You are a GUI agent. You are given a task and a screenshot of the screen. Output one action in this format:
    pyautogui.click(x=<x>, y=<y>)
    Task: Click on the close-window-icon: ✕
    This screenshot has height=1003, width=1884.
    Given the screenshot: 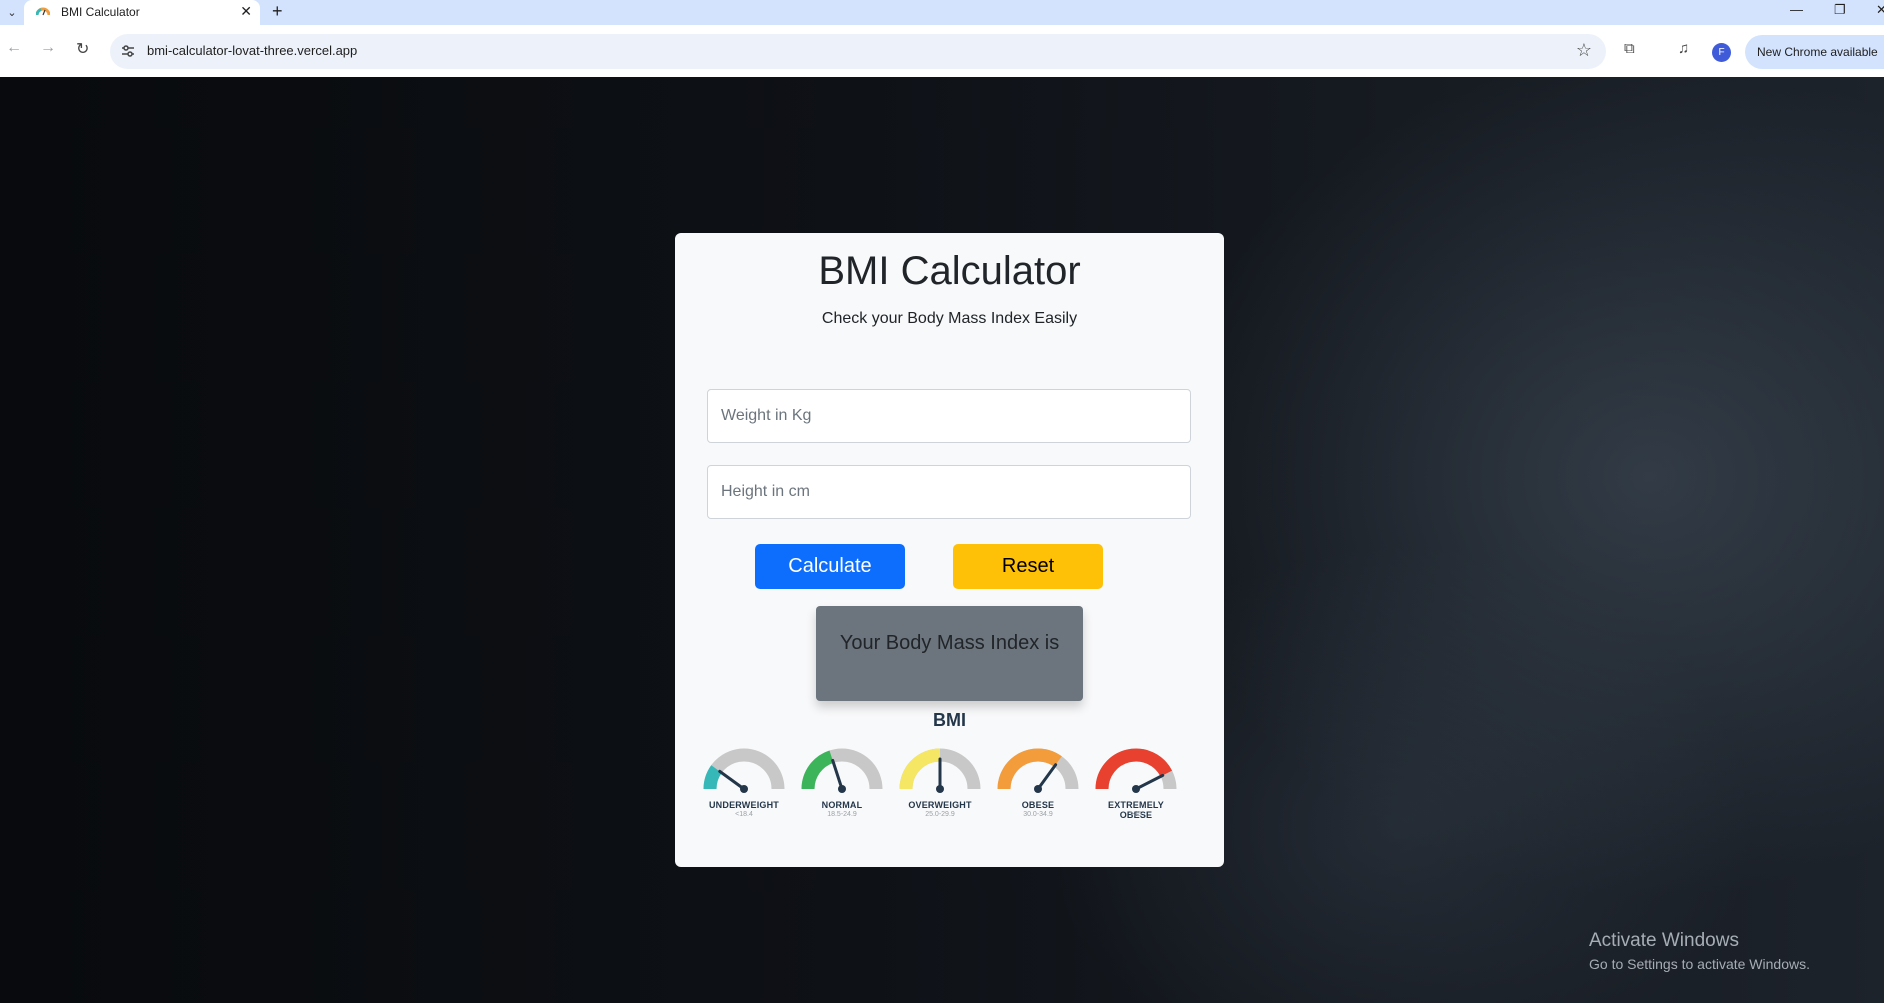 What is the action you would take?
    pyautogui.click(x=1880, y=10)
    